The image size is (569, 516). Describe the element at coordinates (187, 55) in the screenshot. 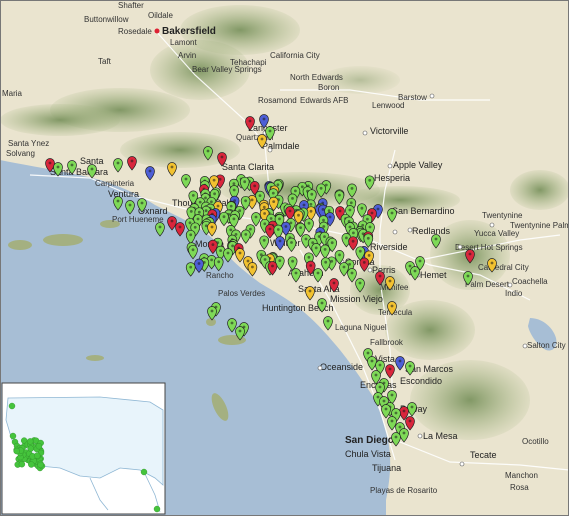

I see `label-arvin: Arvin` at that location.